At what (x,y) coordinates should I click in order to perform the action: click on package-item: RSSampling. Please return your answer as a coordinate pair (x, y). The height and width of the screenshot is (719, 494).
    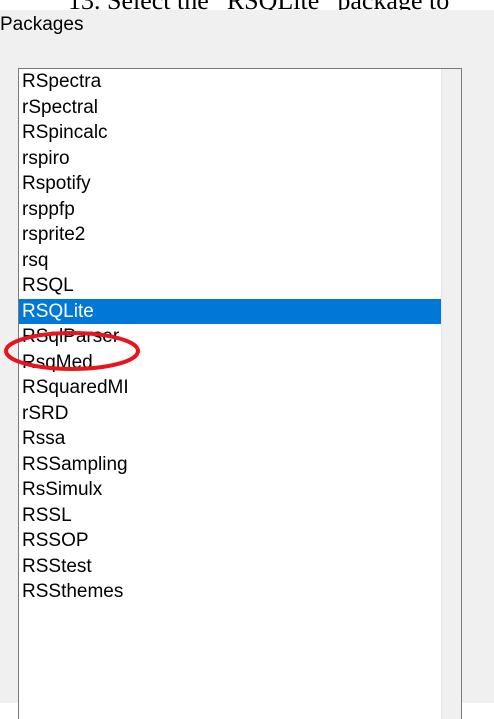
    Looking at the image, I should click on (230, 465).